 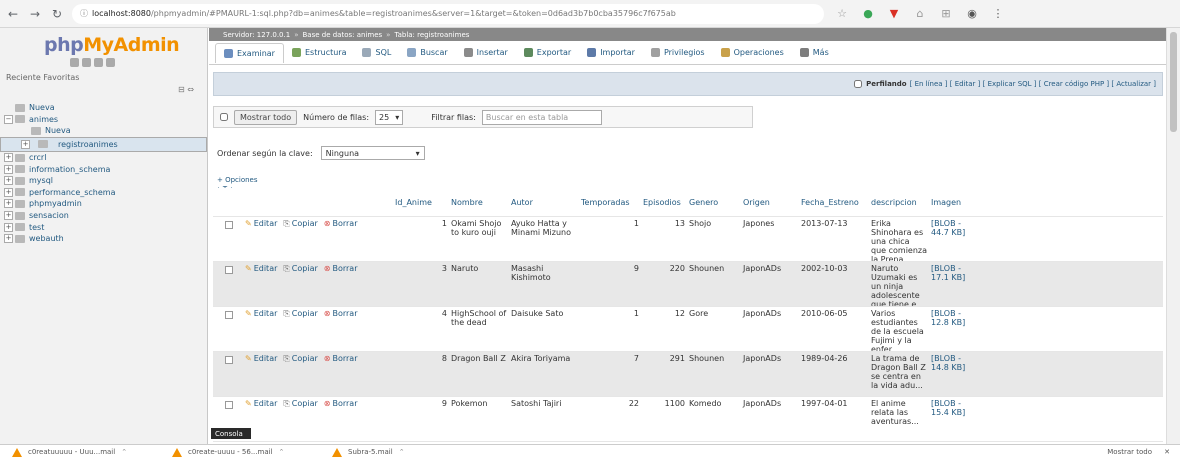 What do you see at coordinates (920, 14) in the screenshot?
I see `extension-cloud-icon: ⌂` at bounding box center [920, 14].